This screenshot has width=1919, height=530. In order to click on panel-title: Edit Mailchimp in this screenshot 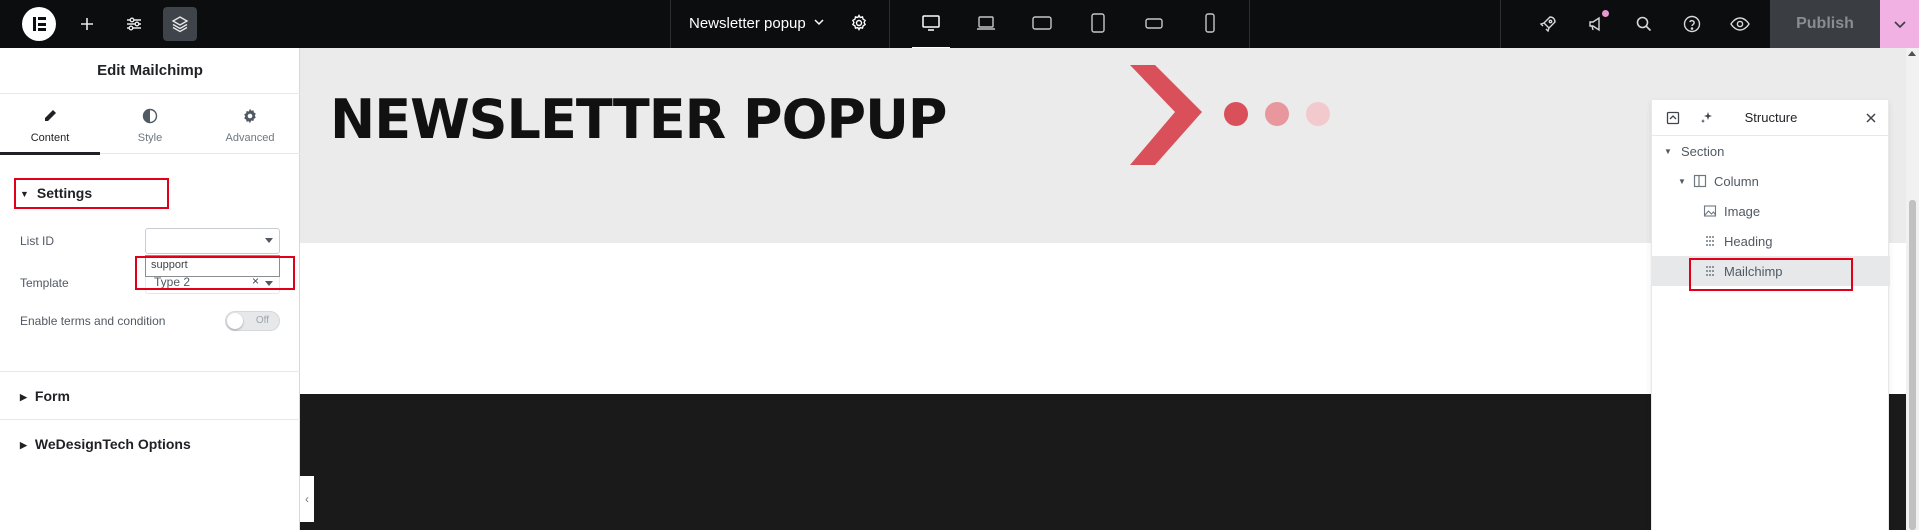, I will do `click(150, 71)`.